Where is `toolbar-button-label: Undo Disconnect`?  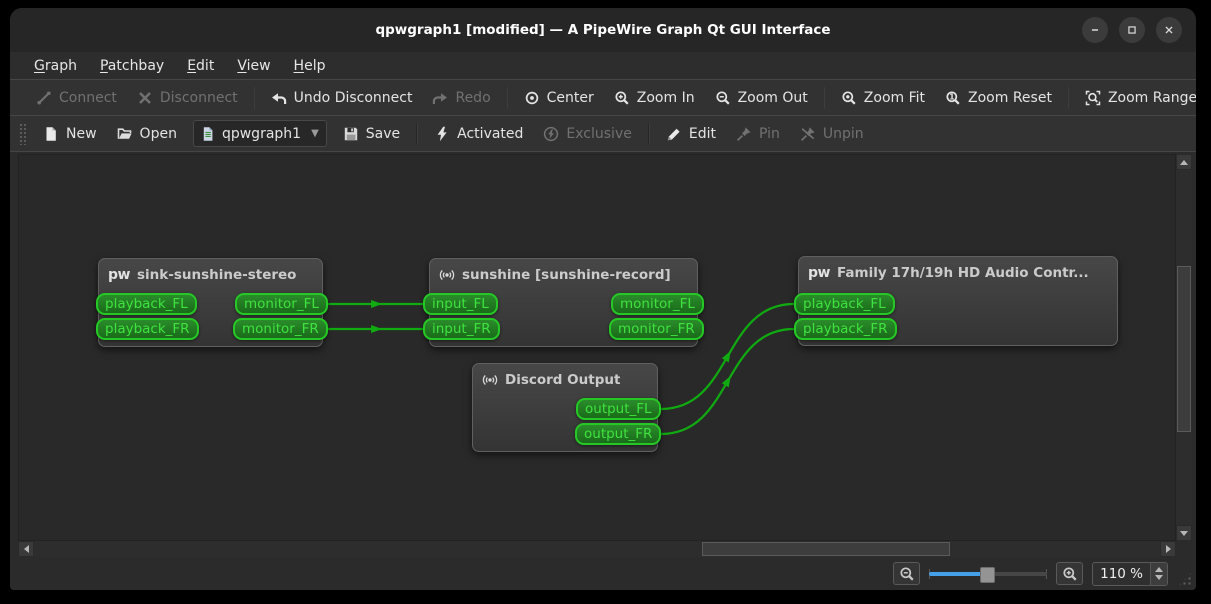 toolbar-button-label: Undo Disconnect is located at coordinates (353, 97).